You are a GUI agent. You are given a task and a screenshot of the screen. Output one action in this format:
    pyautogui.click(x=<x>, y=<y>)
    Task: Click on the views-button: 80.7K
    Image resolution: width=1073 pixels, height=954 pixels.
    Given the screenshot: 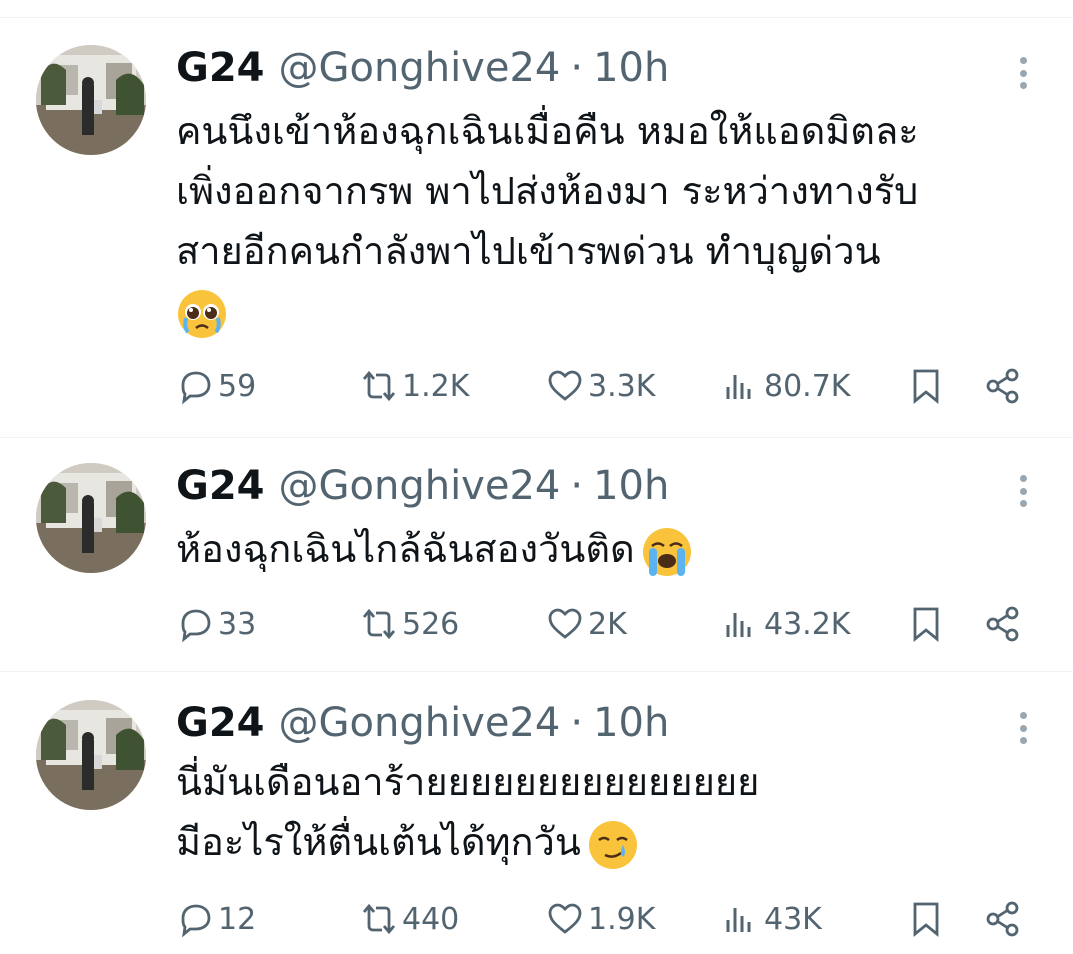 What is the action you would take?
    pyautogui.click(x=786, y=386)
    